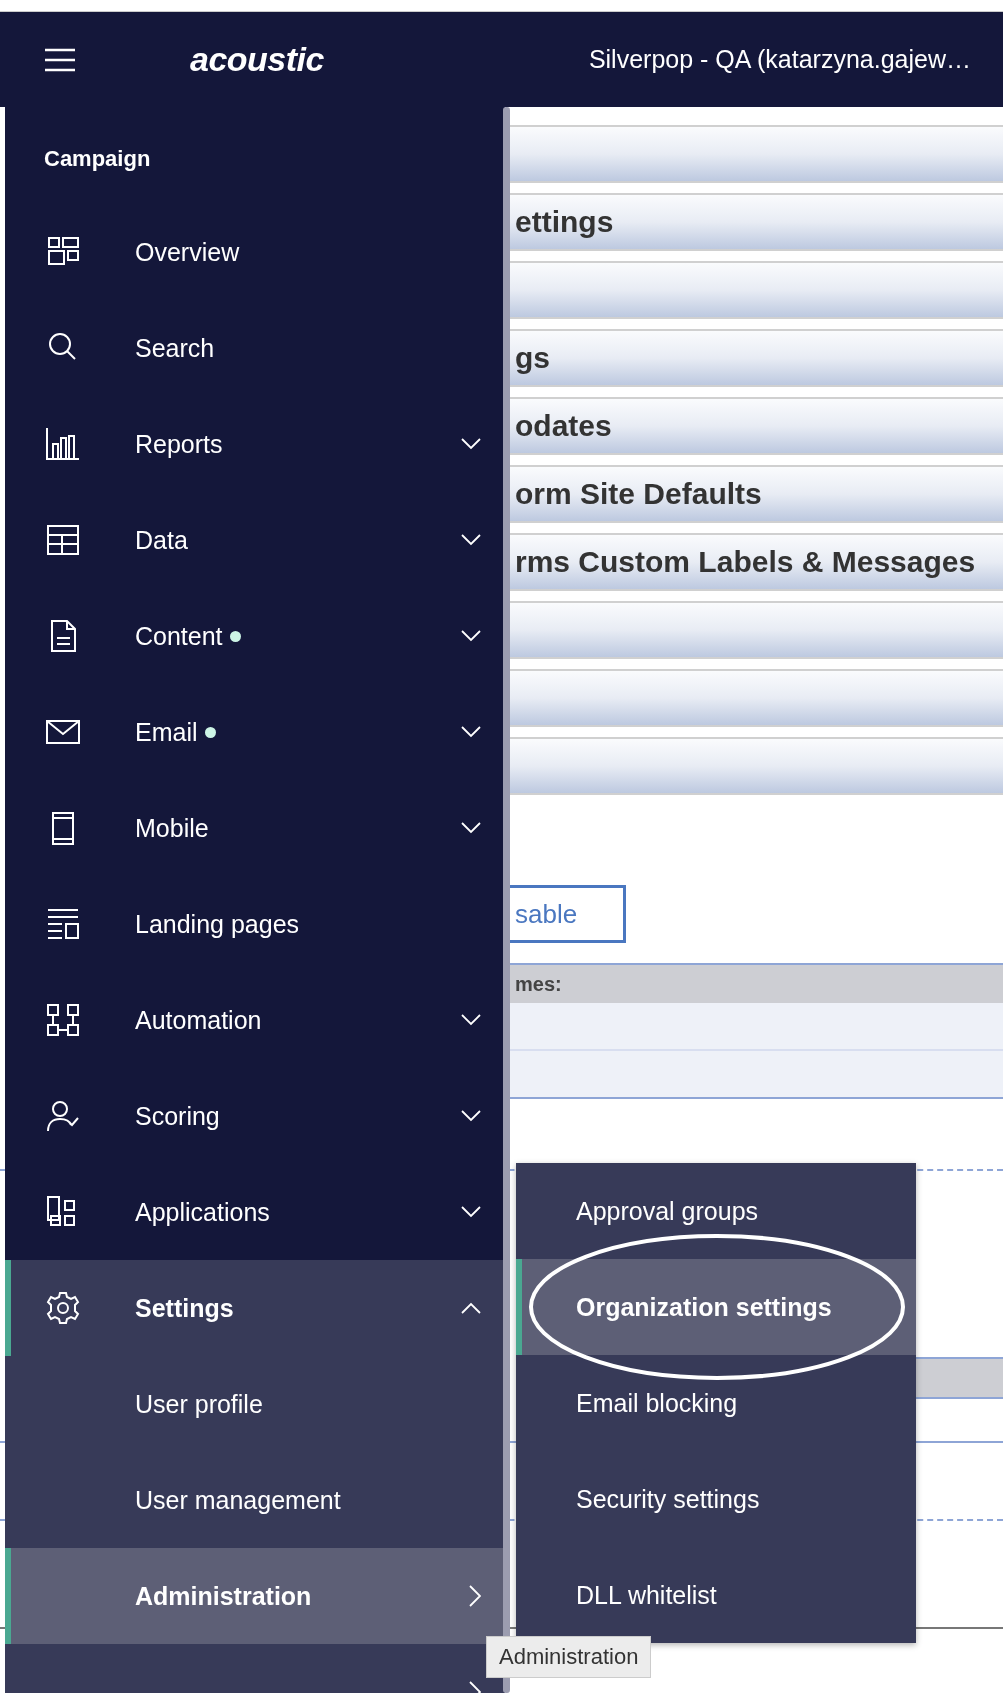 This screenshot has width=1003, height=1693. What do you see at coordinates (198, 1020) in the screenshot?
I see `nav-label: Automation` at bounding box center [198, 1020].